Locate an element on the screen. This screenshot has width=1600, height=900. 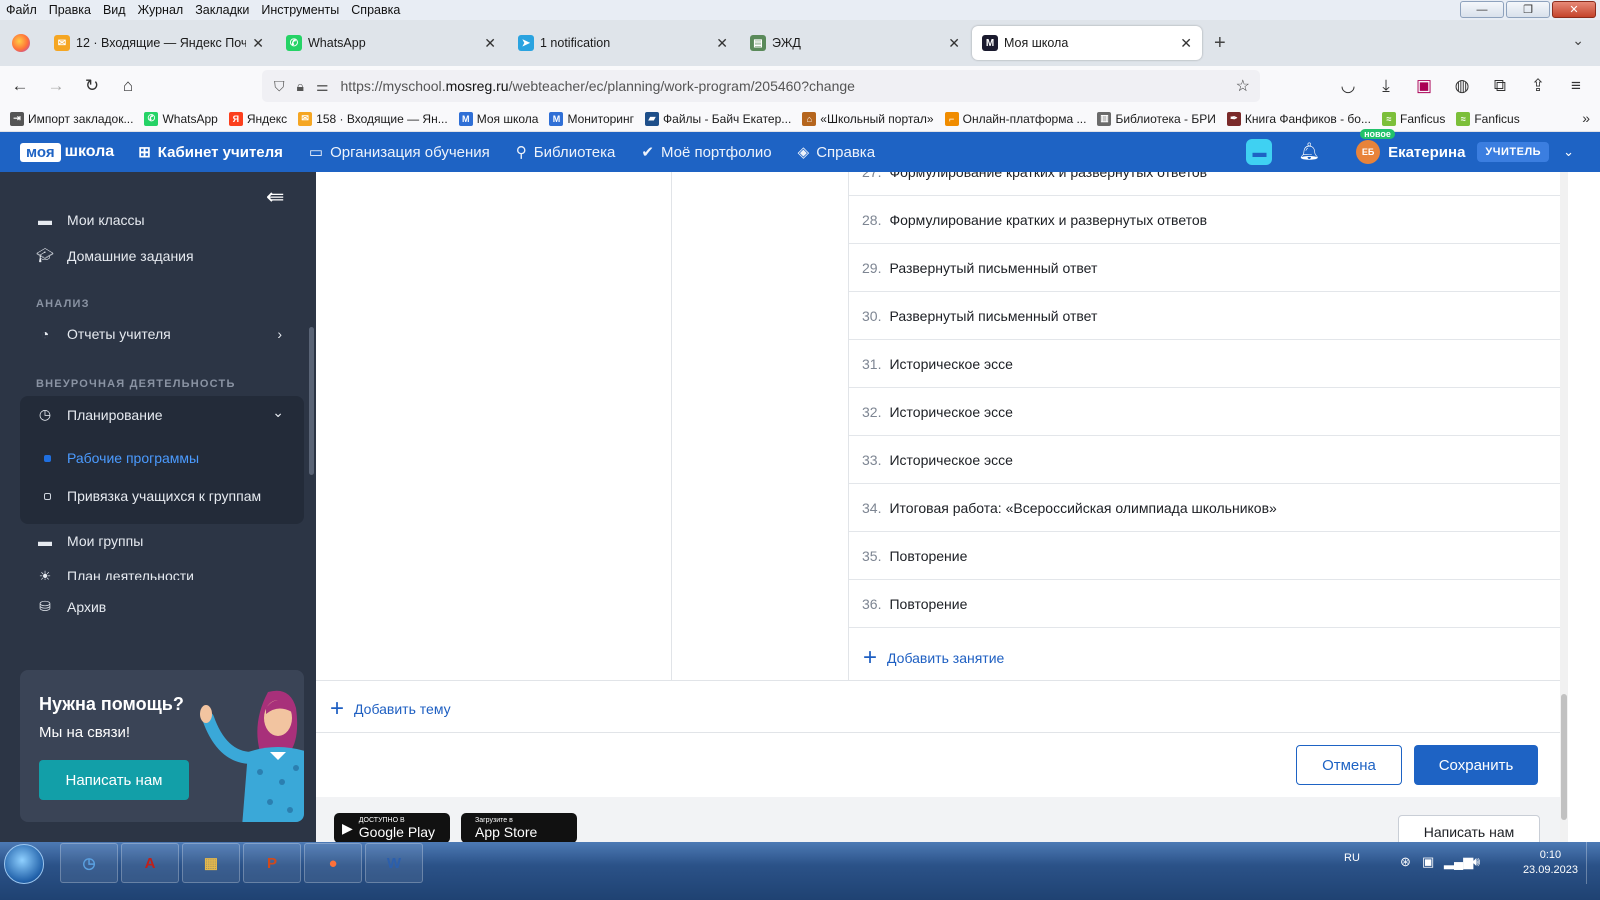
restore-button: ❐ is located at coordinates (1528, 9).